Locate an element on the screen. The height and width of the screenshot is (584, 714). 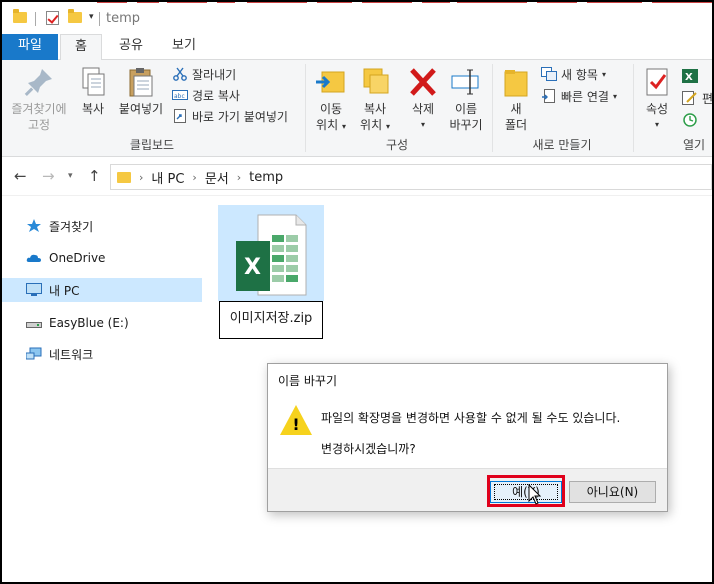
nav-item-onedrive: OneDrive is located at coordinates (102, 258).